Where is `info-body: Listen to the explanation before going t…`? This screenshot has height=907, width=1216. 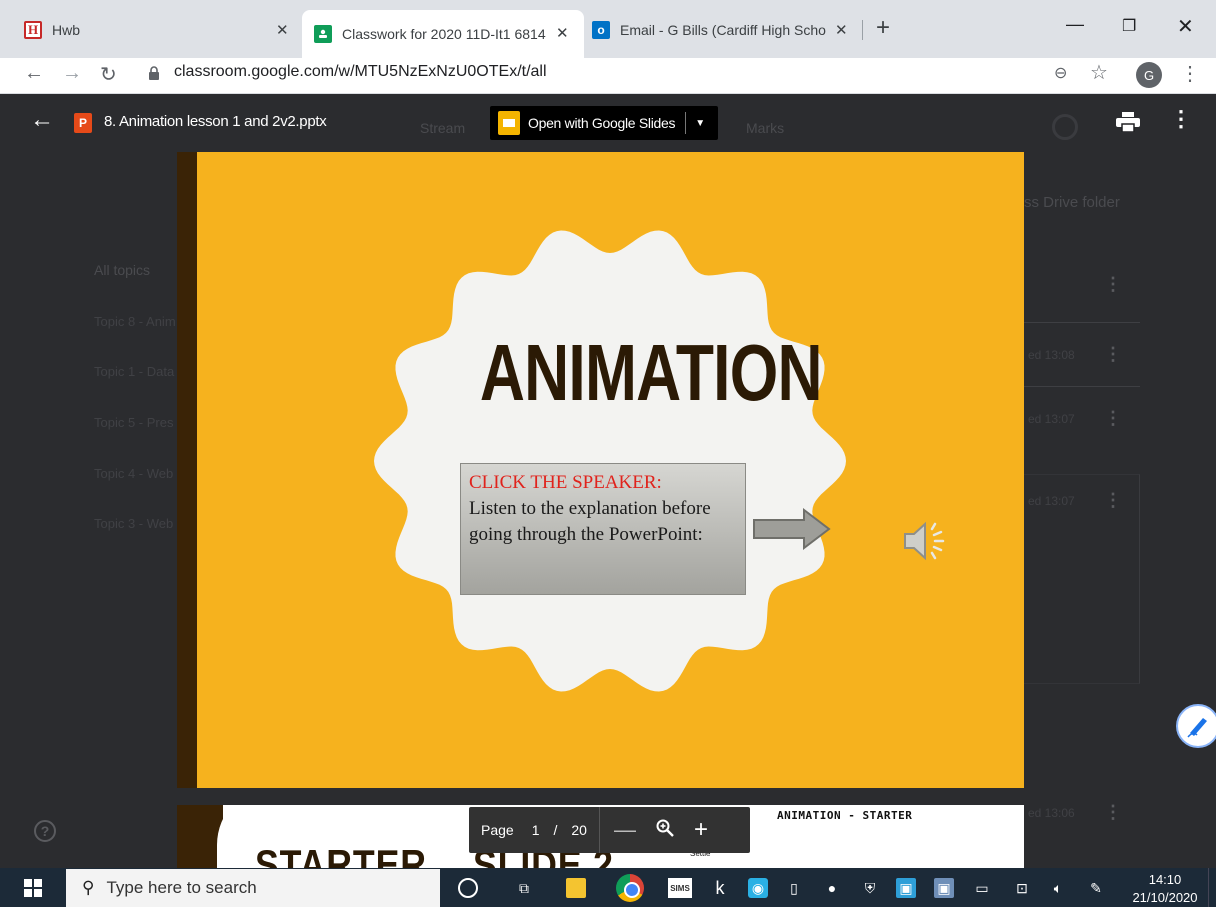 info-body: Listen to the explanation before going t… is located at coordinates (590, 521).